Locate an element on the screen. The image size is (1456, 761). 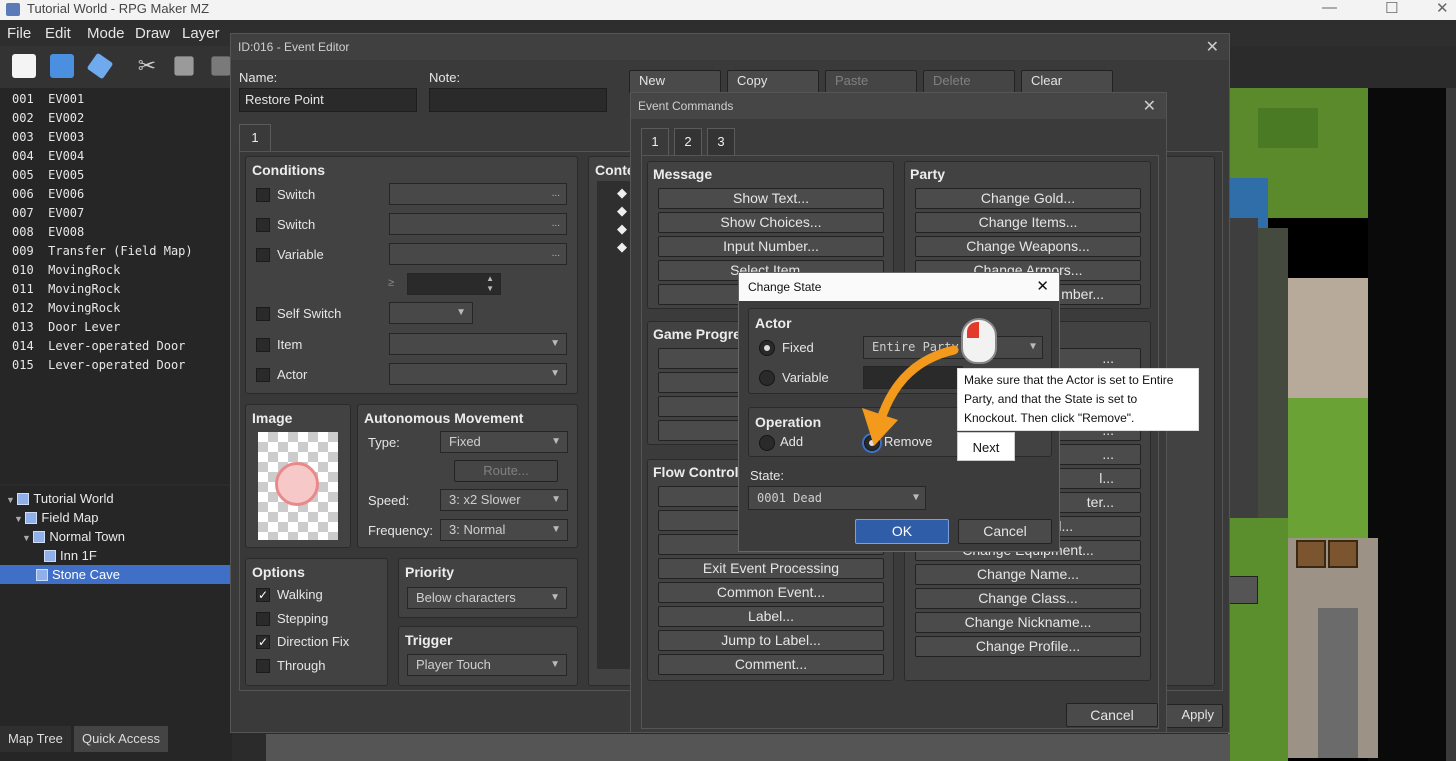
list-item: 015 Lever-operated Door is located at coordinates (98, 365).